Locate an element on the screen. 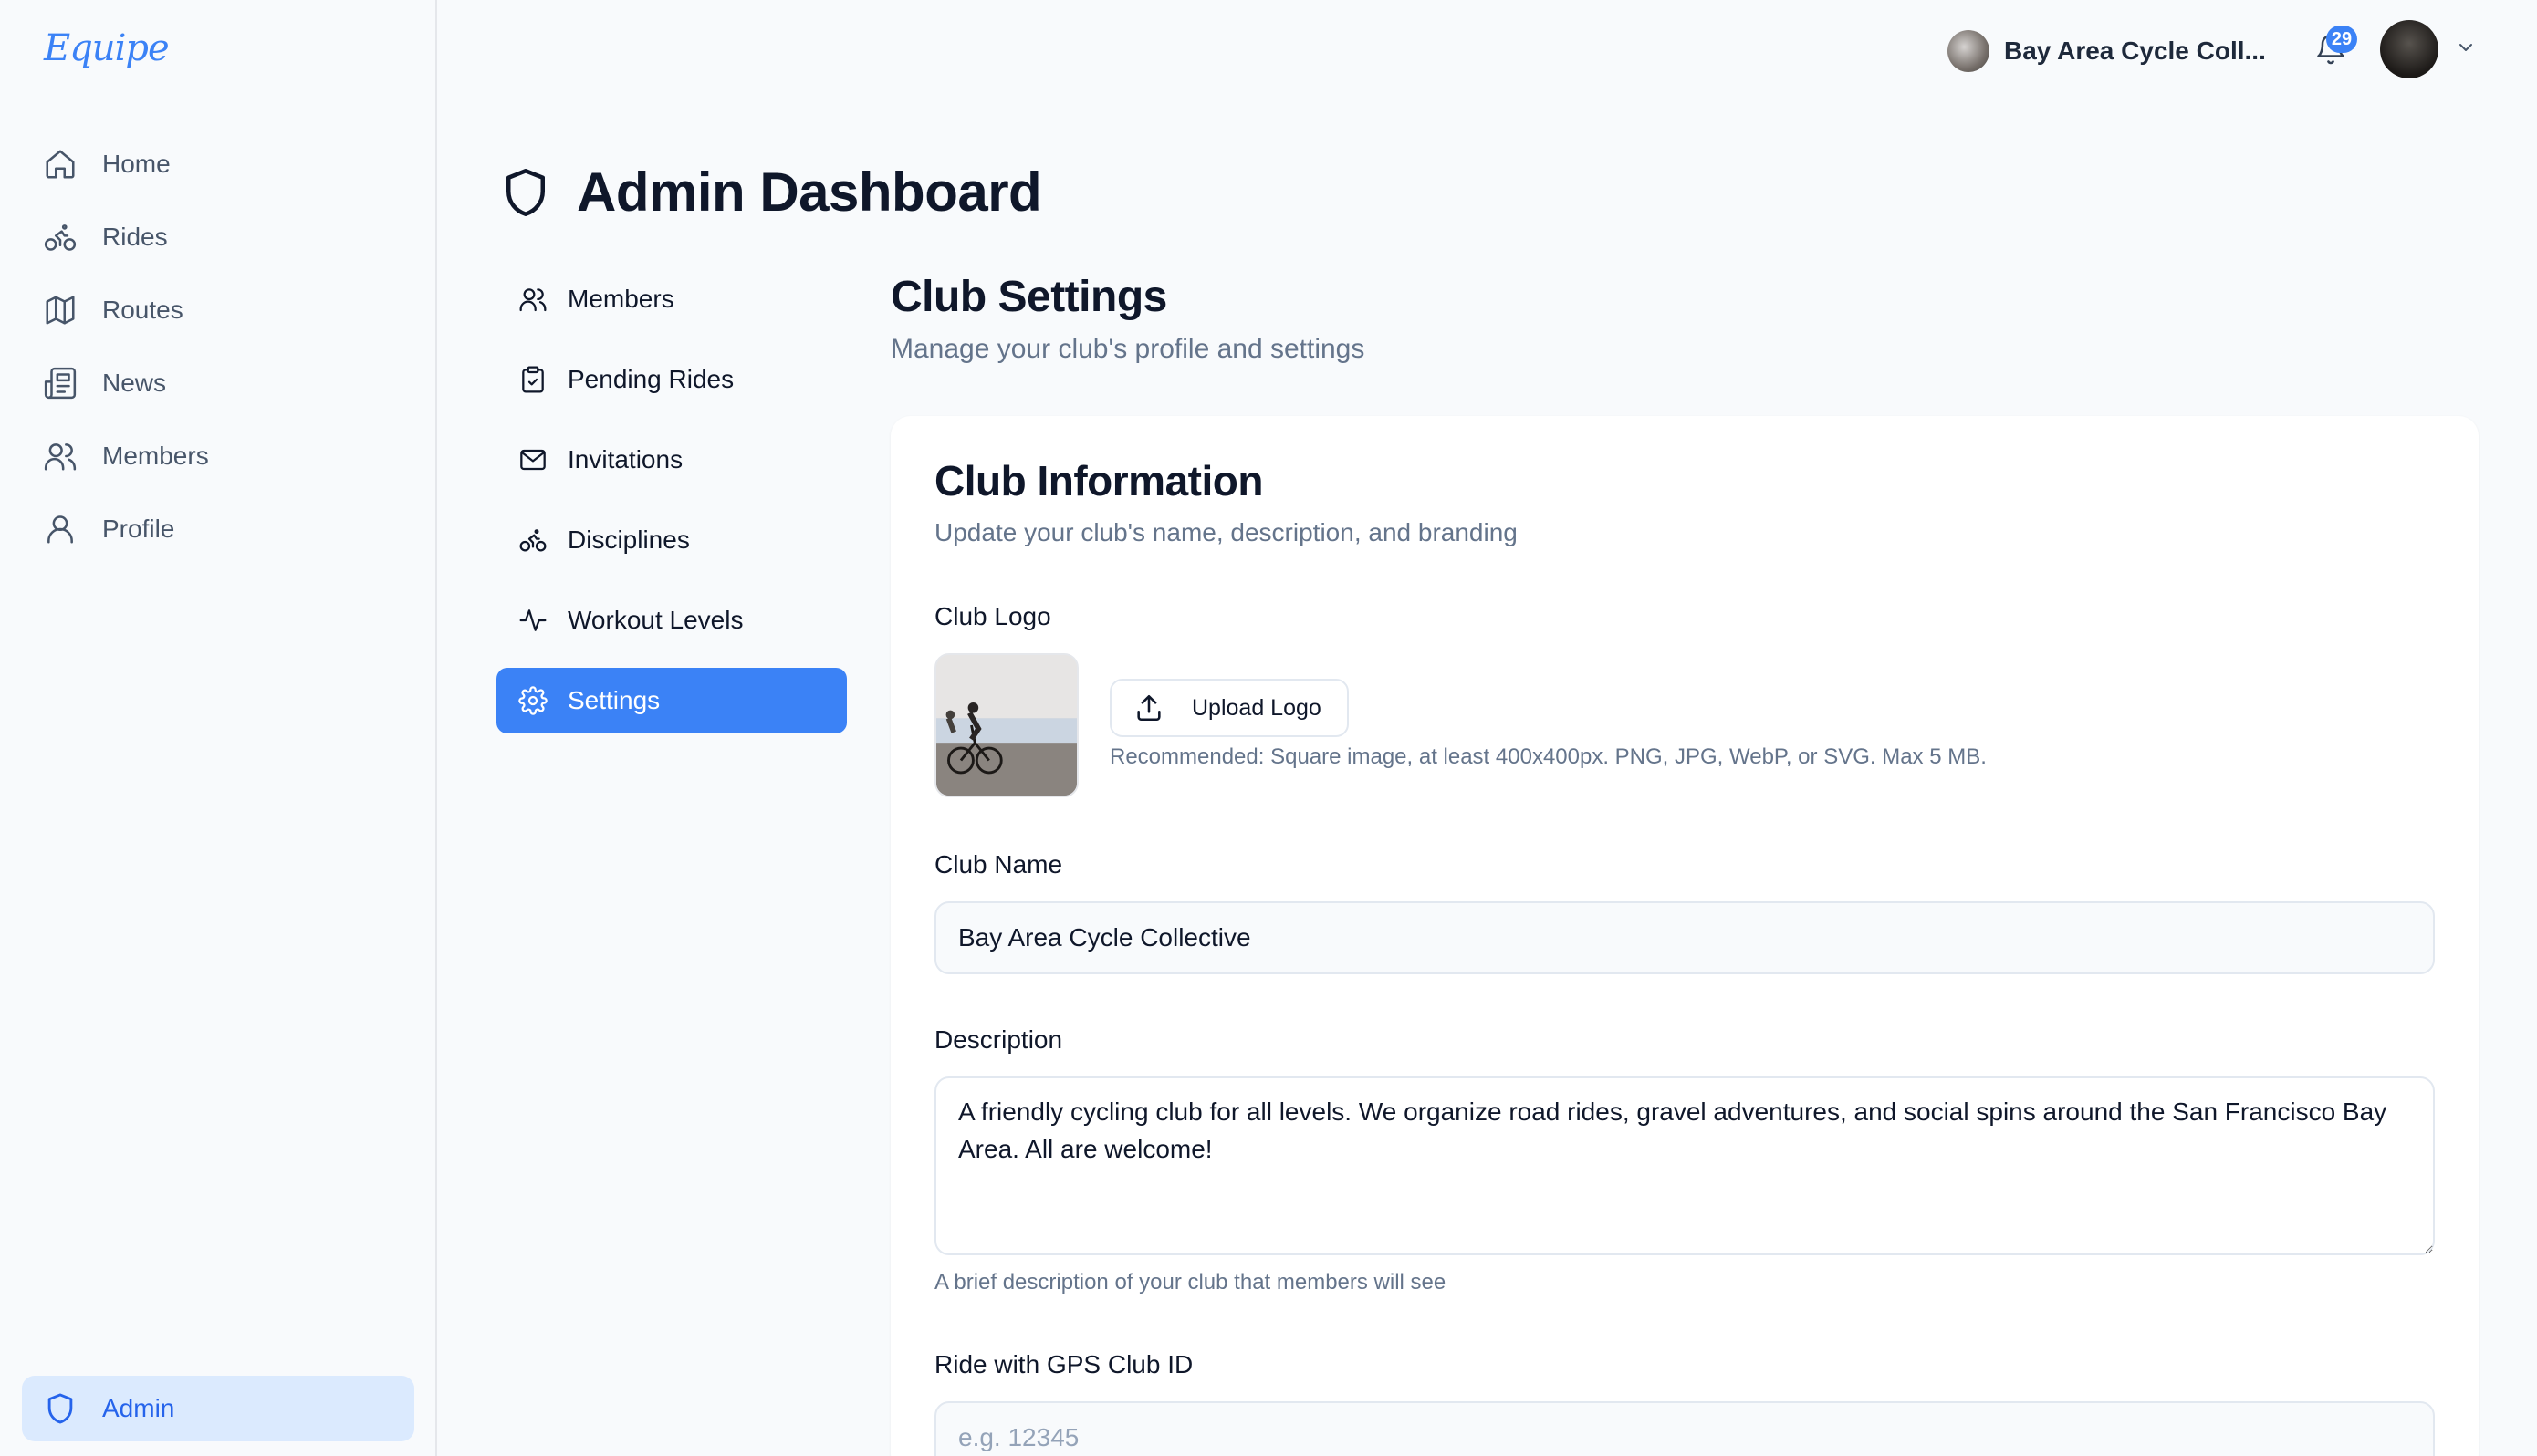 Image resolution: width=2537 pixels, height=1456 pixels. upload-icon is located at coordinates (1149, 708).